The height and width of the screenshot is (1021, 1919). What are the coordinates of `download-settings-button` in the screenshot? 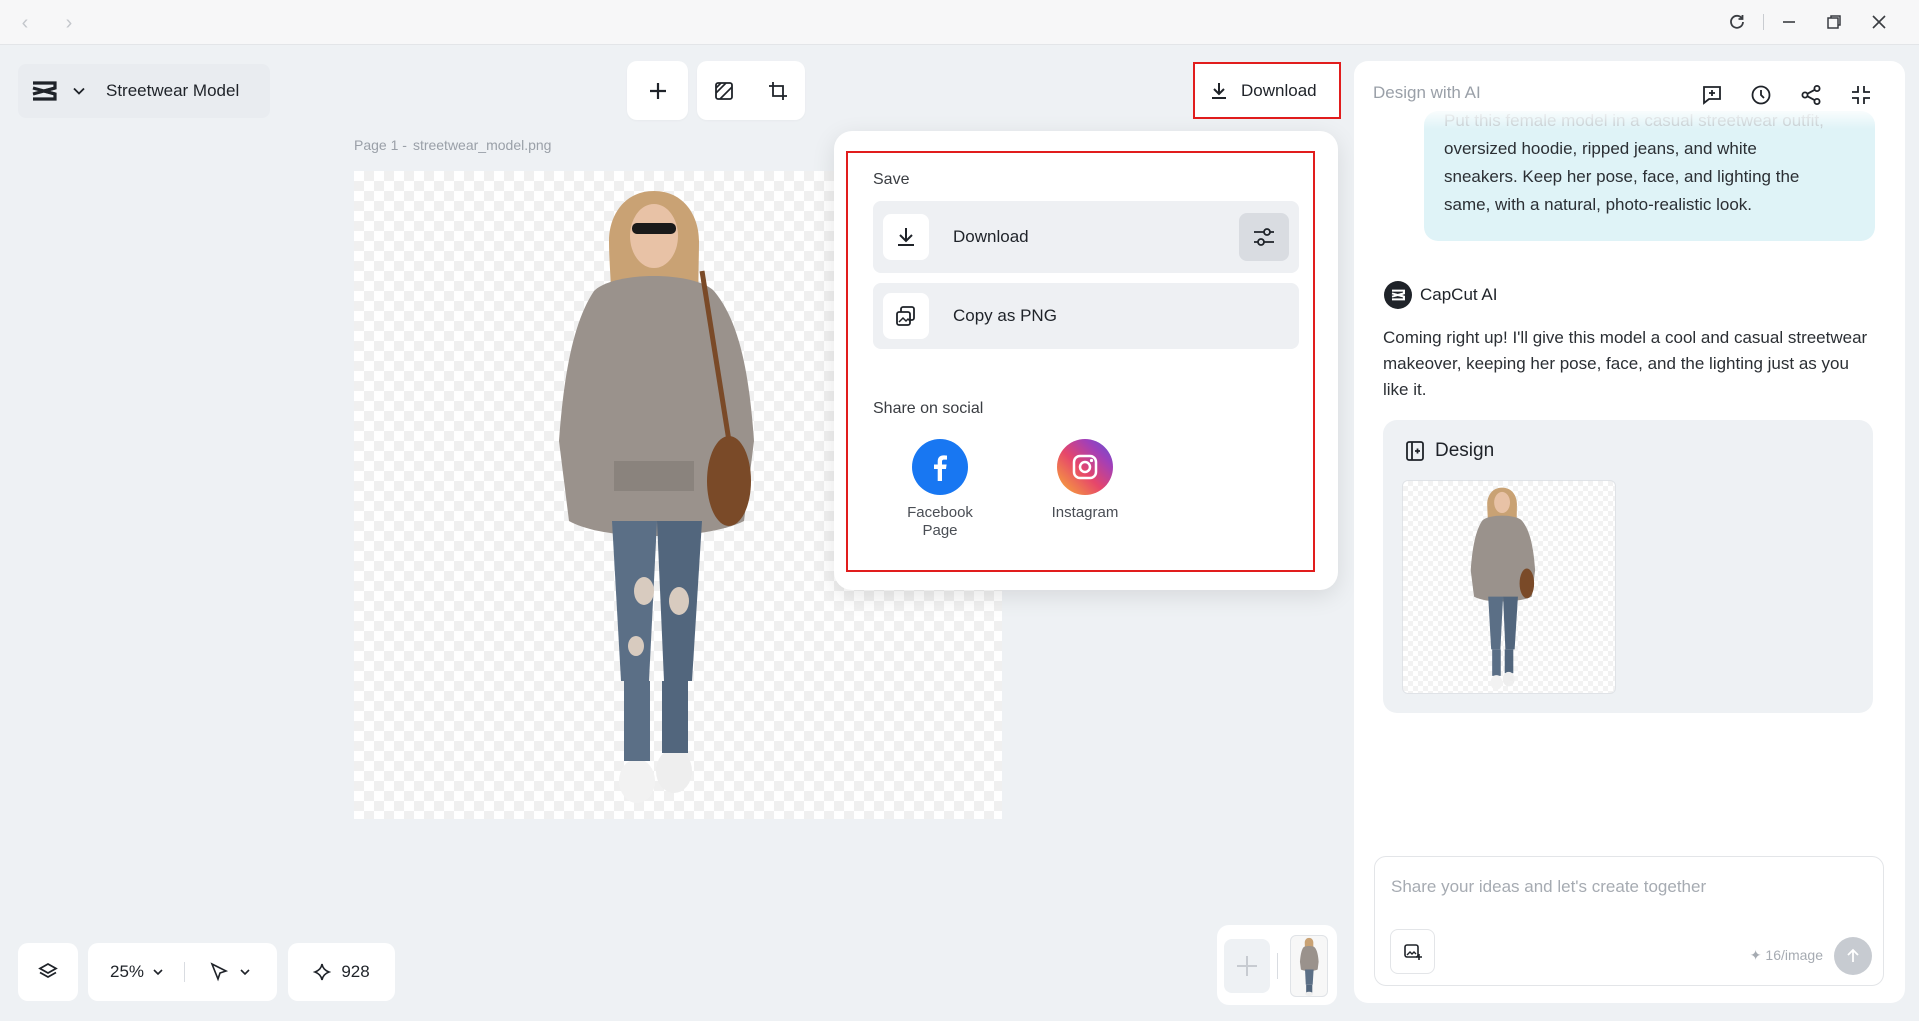 It's located at (1264, 237).